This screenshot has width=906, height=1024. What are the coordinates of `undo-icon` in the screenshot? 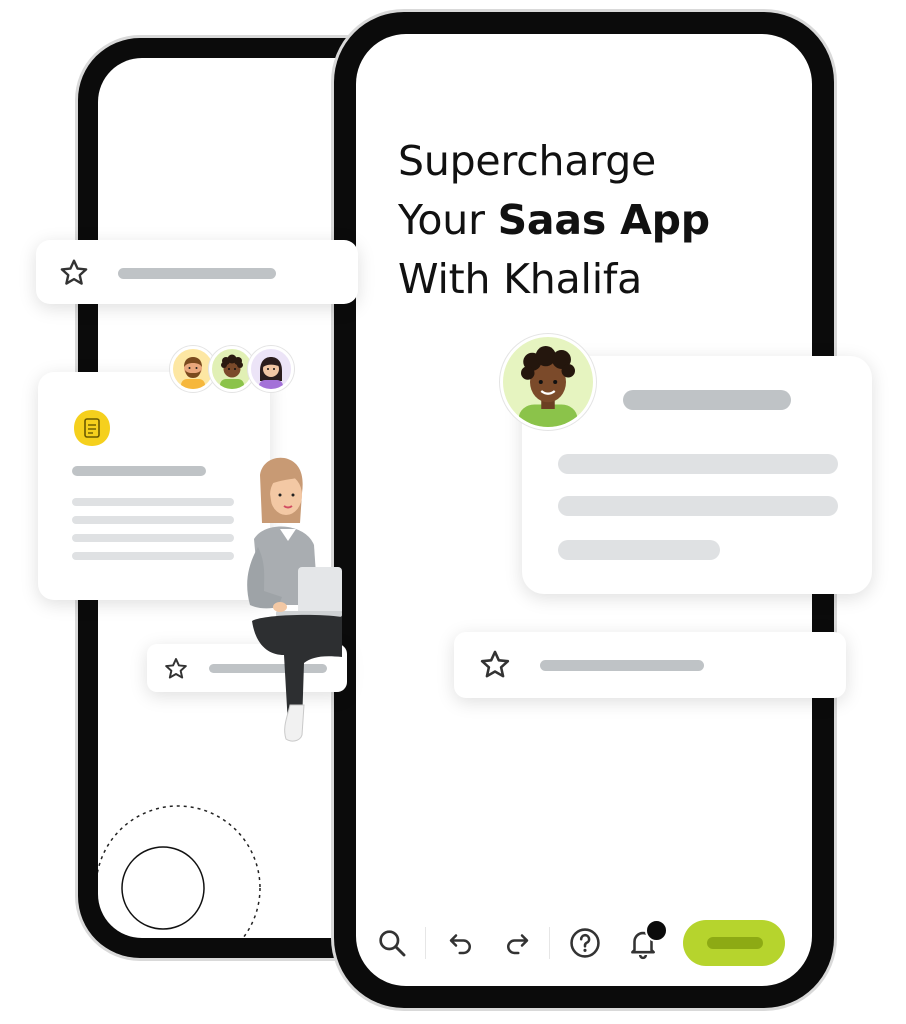 It's located at (461, 943).